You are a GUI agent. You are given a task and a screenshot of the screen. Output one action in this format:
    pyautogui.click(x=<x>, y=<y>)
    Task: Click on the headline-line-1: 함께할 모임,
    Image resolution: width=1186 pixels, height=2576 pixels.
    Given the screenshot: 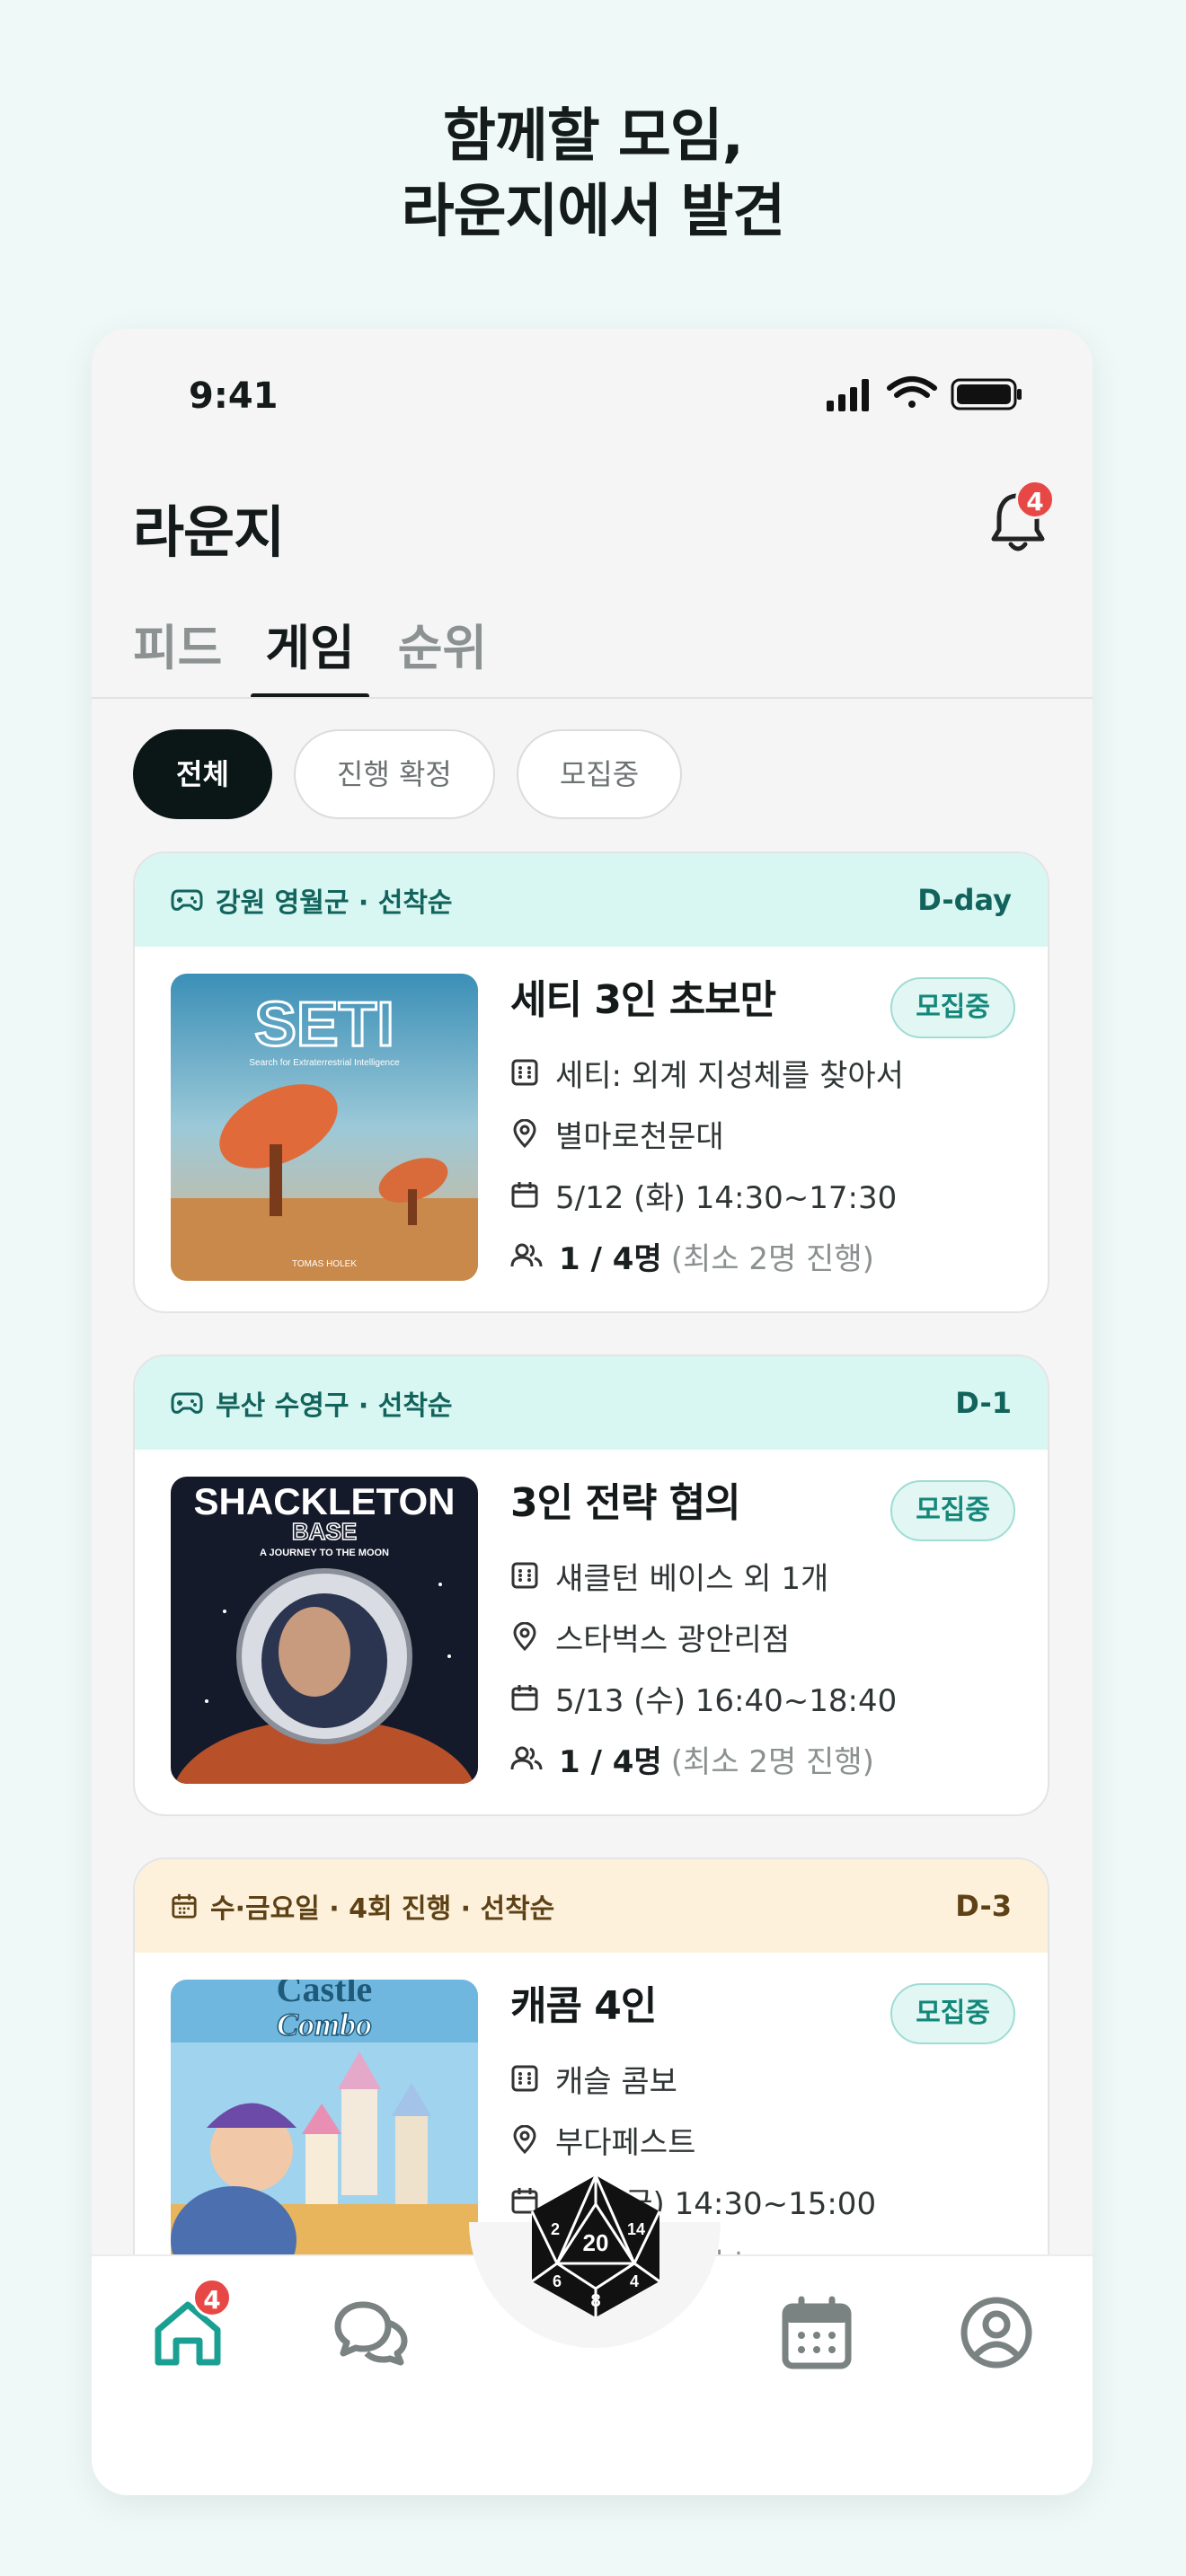 What is the action you would take?
    pyautogui.click(x=593, y=136)
    